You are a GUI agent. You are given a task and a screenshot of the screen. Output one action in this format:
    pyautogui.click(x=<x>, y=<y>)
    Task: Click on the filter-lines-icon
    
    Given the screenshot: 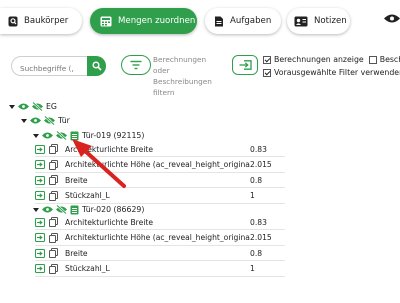 What is the action you would take?
    pyautogui.click(x=136, y=65)
    